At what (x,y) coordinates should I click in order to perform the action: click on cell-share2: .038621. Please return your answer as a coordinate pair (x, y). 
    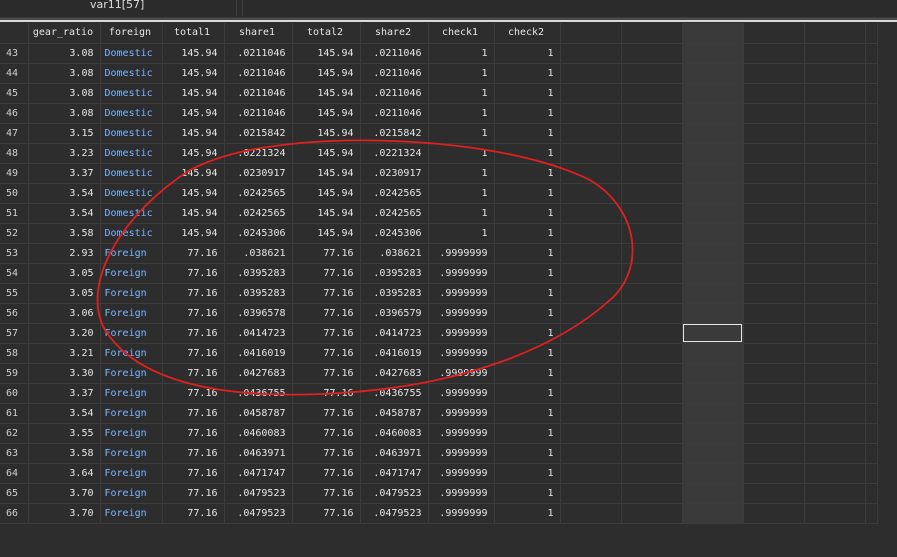
    Looking at the image, I should click on (394, 253).